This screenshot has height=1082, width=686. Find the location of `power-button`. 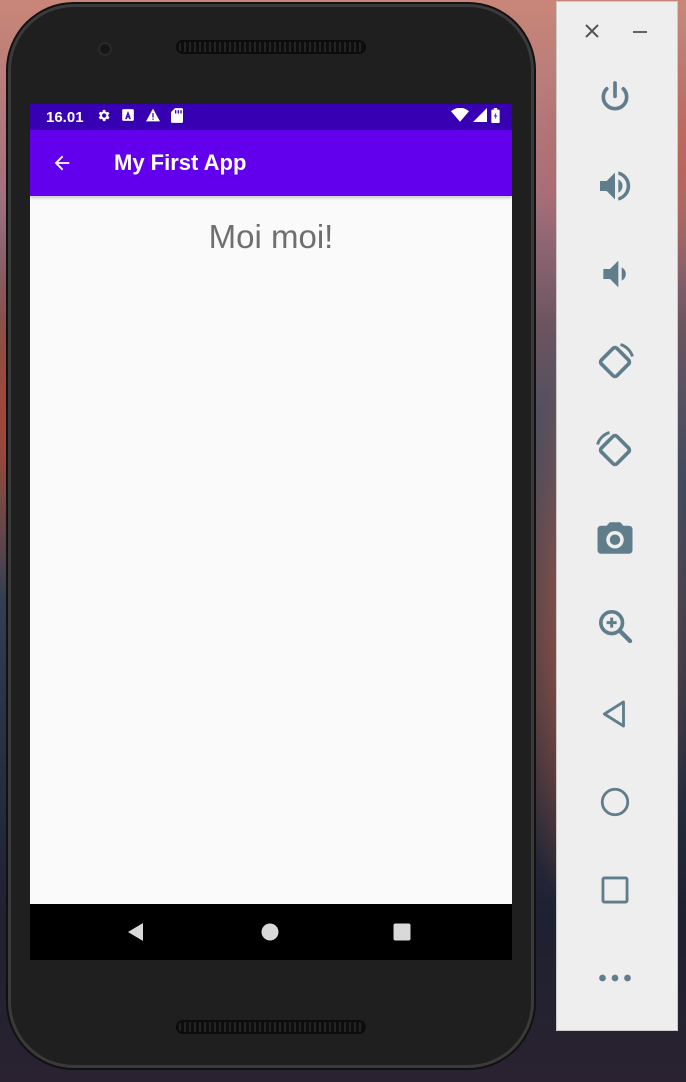

power-button is located at coordinates (615, 98).